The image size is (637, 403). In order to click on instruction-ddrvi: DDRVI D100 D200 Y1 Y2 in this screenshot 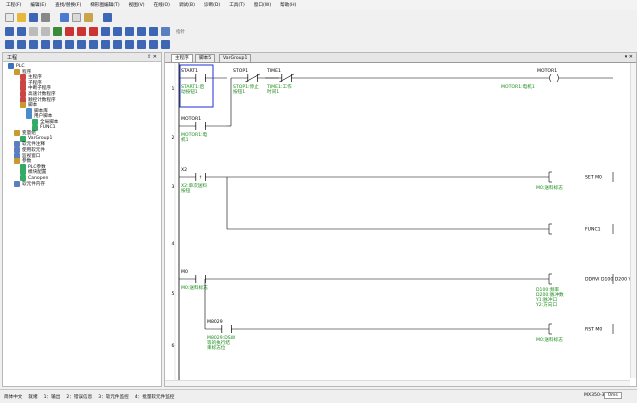, I will do `click(607, 280)`.